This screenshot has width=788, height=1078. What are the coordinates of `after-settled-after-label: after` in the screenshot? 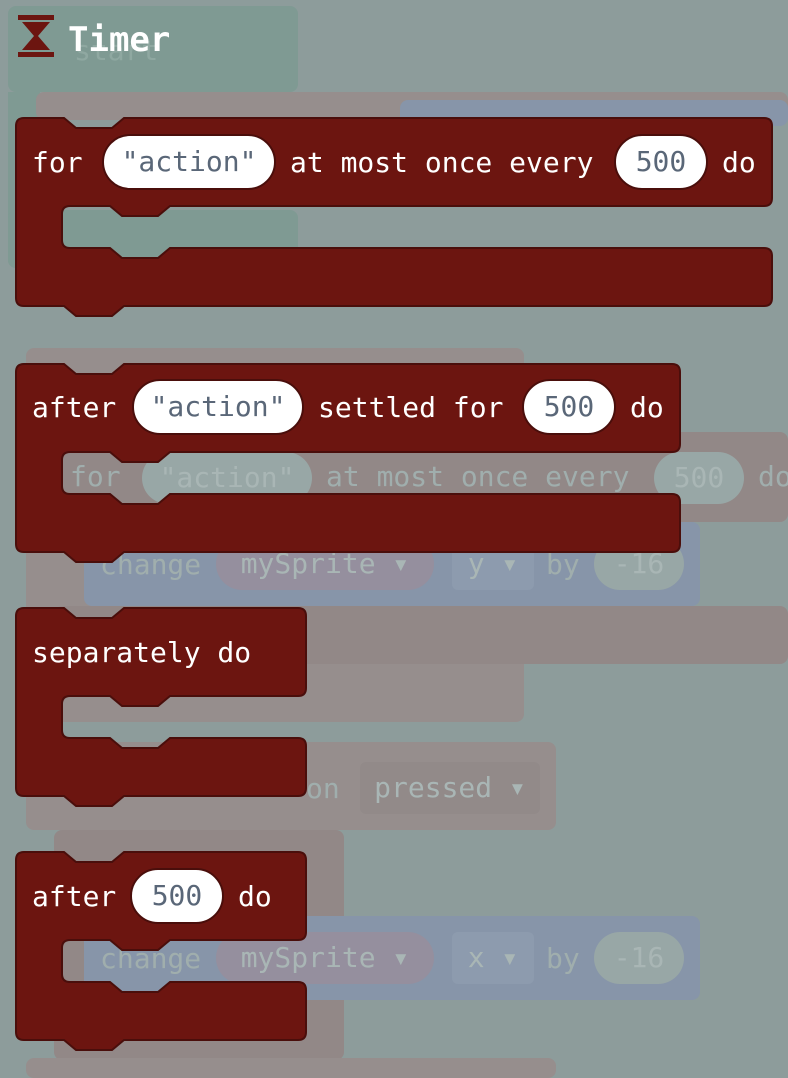 It's located at (74, 407).